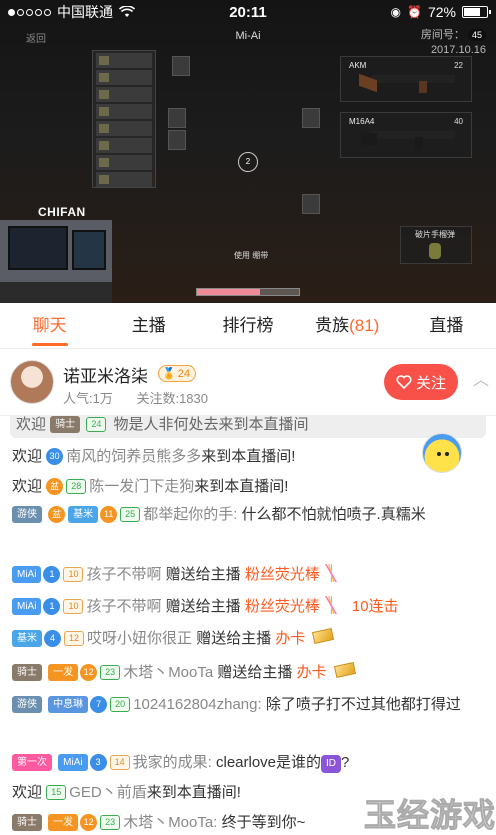 This screenshot has height=835, width=496. What do you see at coordinates (120, 704) in the screenshot?
I see `fan-badge: 20` at bounding box center [120, 704].